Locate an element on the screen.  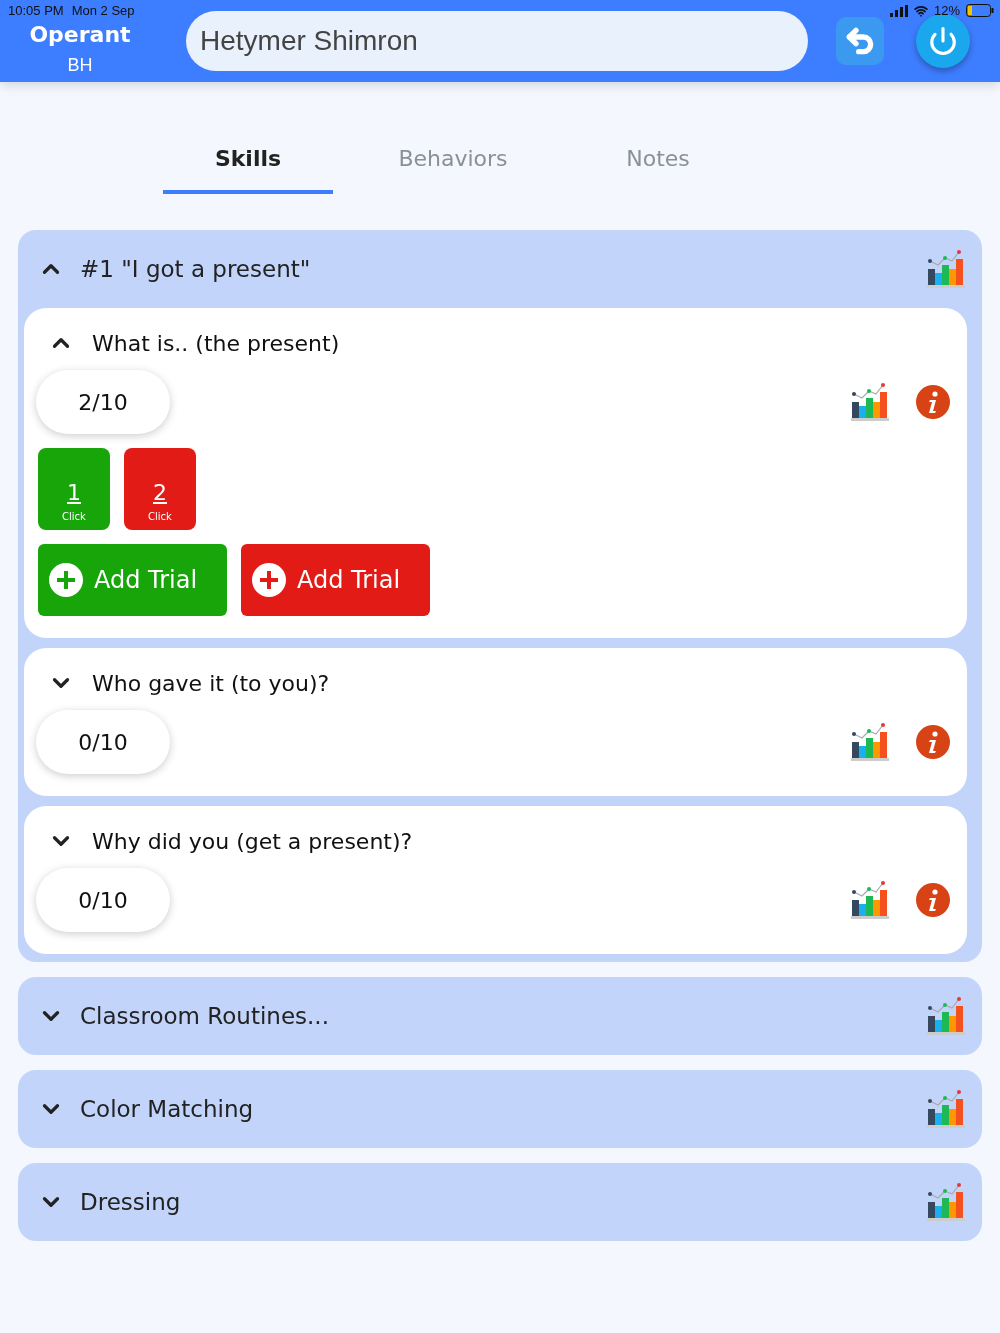
student-name-field: Hetymer Shimron is located at coordinates (497, 41).